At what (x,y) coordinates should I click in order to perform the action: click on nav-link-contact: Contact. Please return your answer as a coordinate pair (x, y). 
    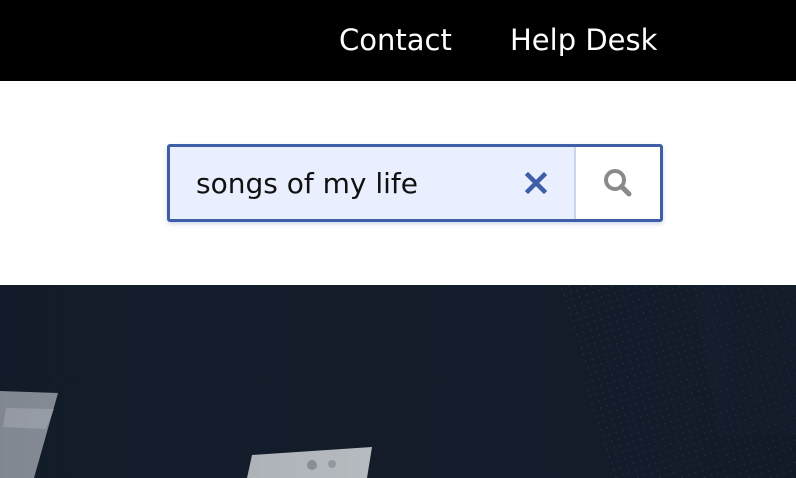
    Looking at the image, I should click on (395, 40).